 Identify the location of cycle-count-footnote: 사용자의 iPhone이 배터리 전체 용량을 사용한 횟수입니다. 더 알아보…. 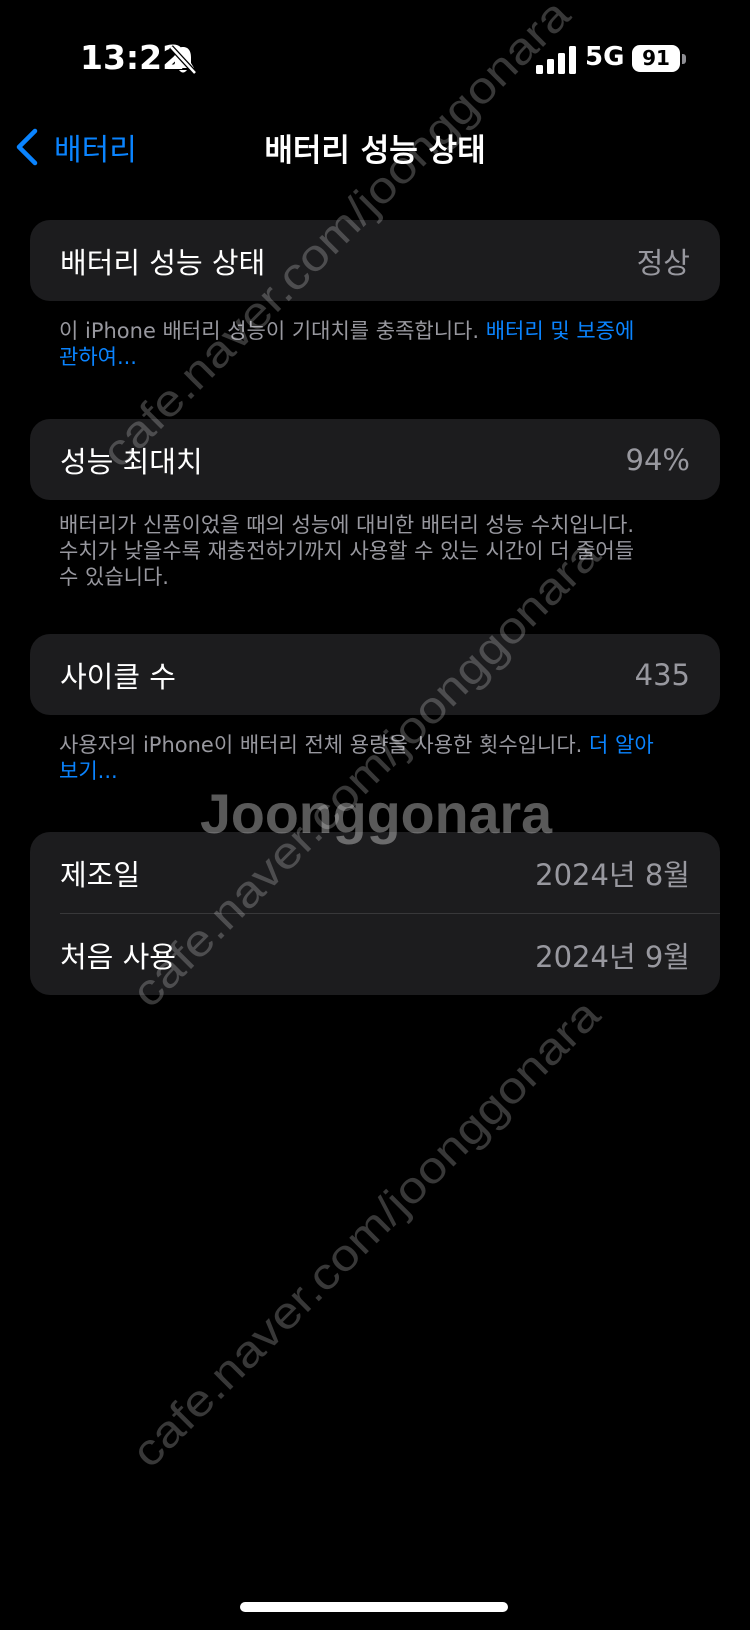
(359, 758).